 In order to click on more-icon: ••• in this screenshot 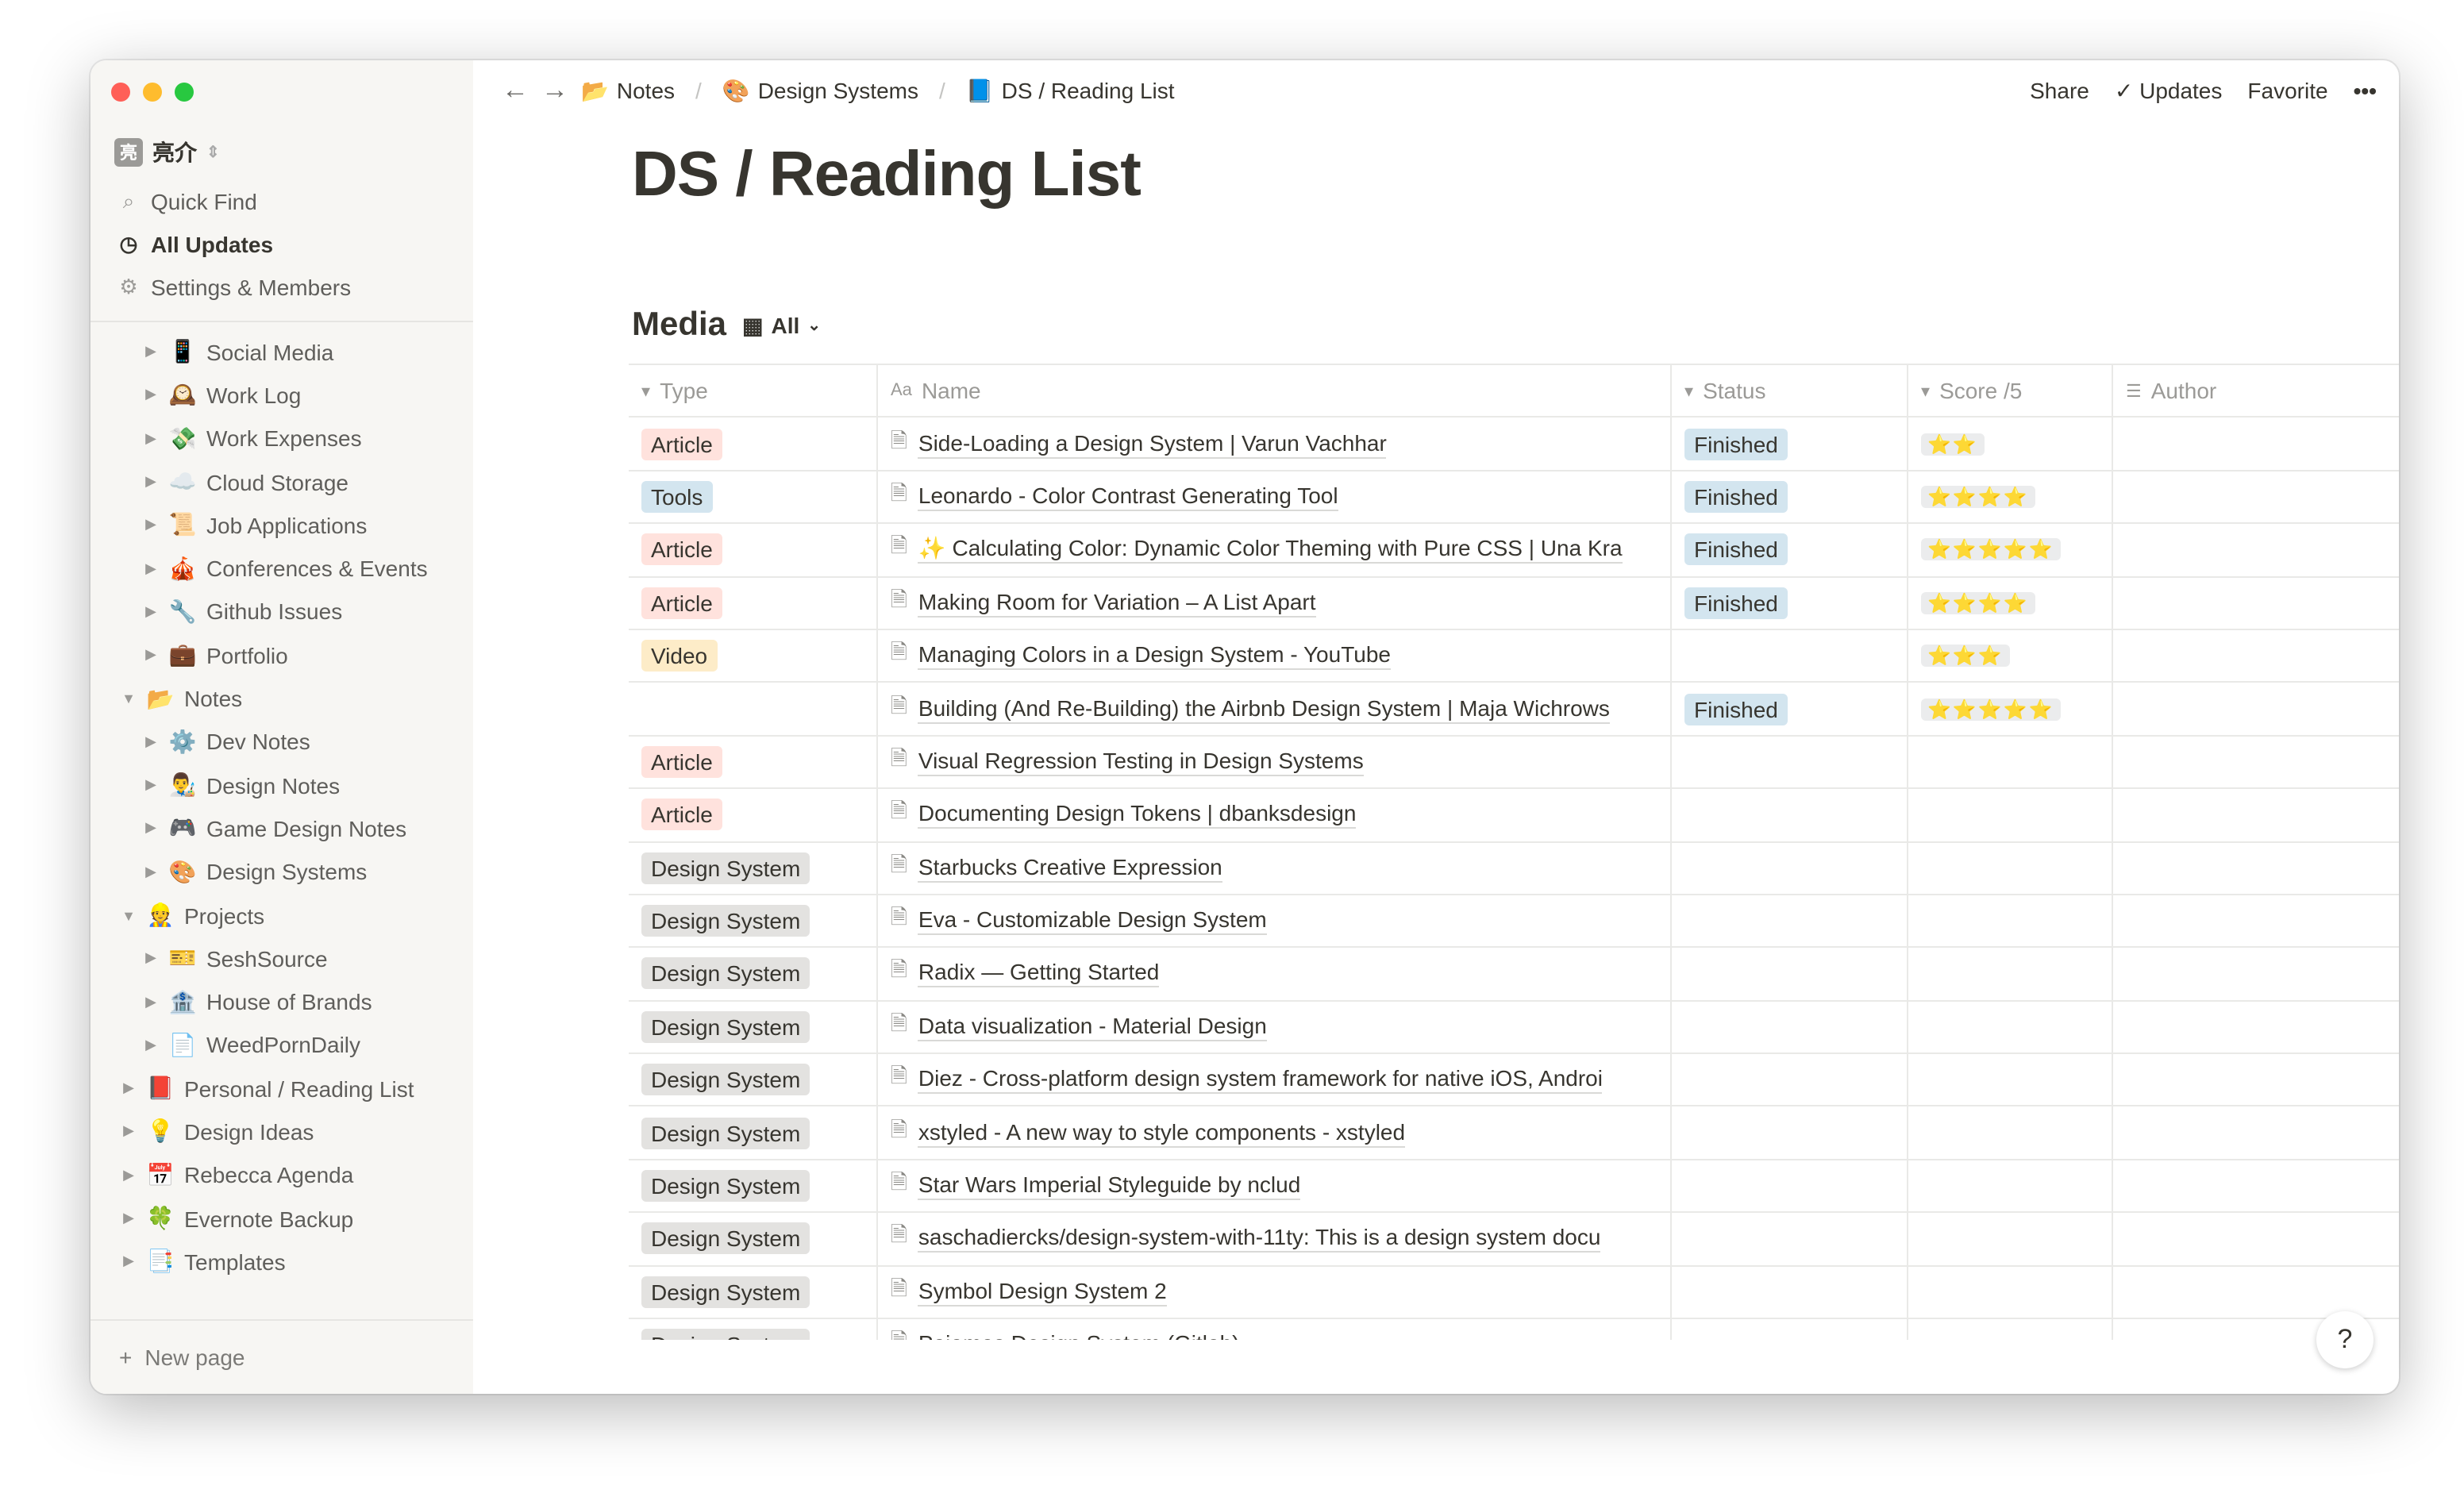, I will do `click(2365, 90)`.